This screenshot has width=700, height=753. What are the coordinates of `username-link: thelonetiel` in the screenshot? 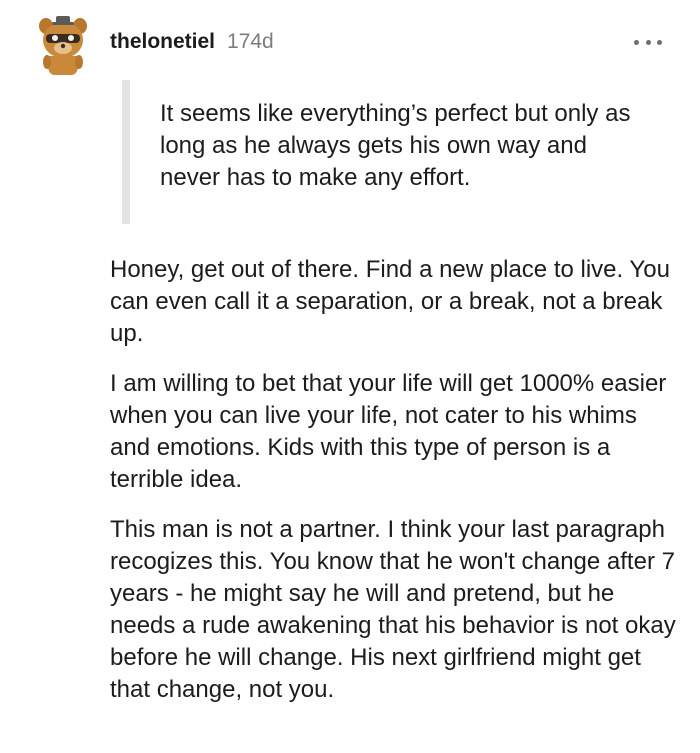 It's located at (162, 42).